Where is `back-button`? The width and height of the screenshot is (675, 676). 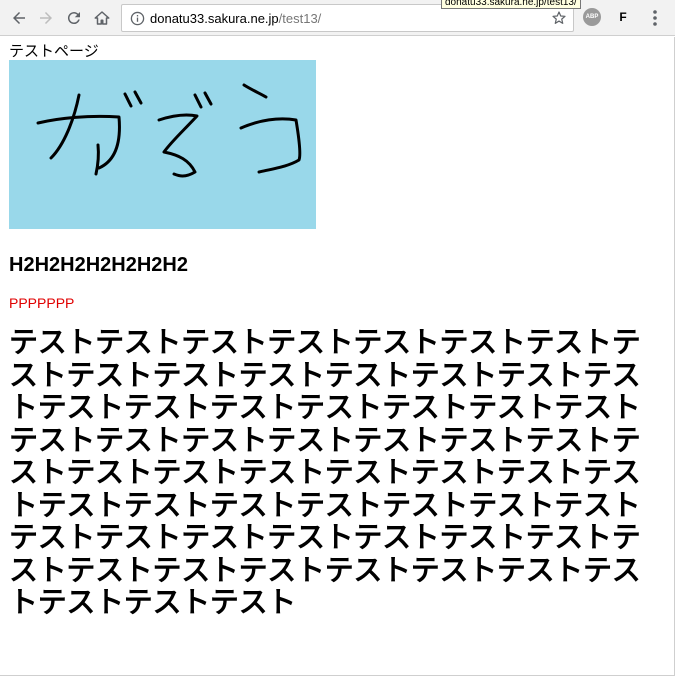
back-button is located at coordinates (19, 18).